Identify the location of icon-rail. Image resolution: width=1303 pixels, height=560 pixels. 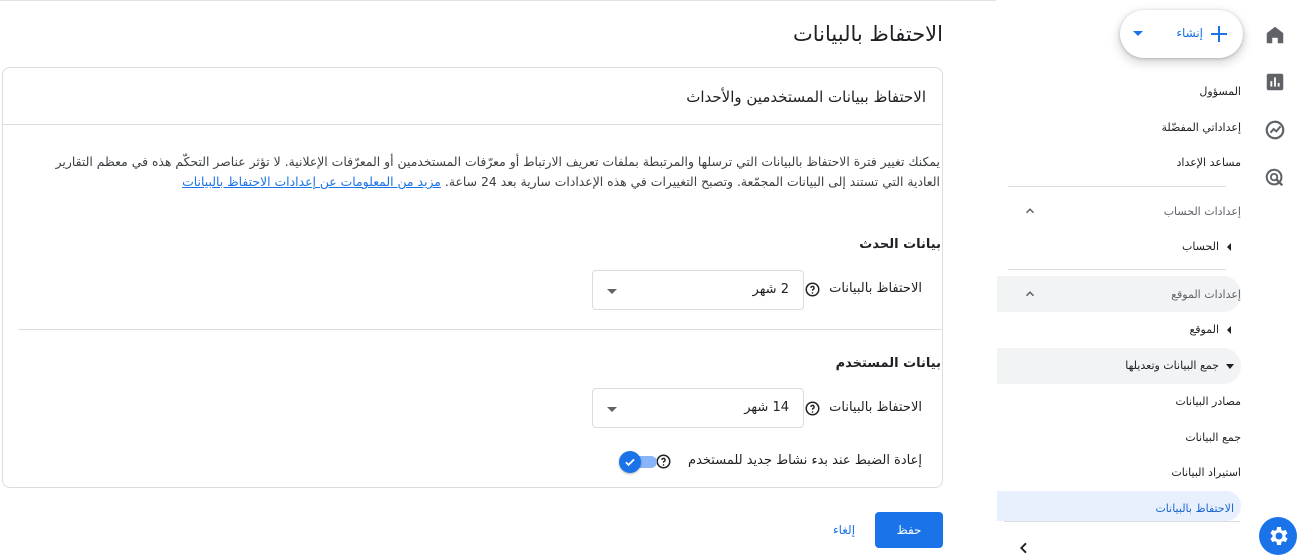
(1275, 280).